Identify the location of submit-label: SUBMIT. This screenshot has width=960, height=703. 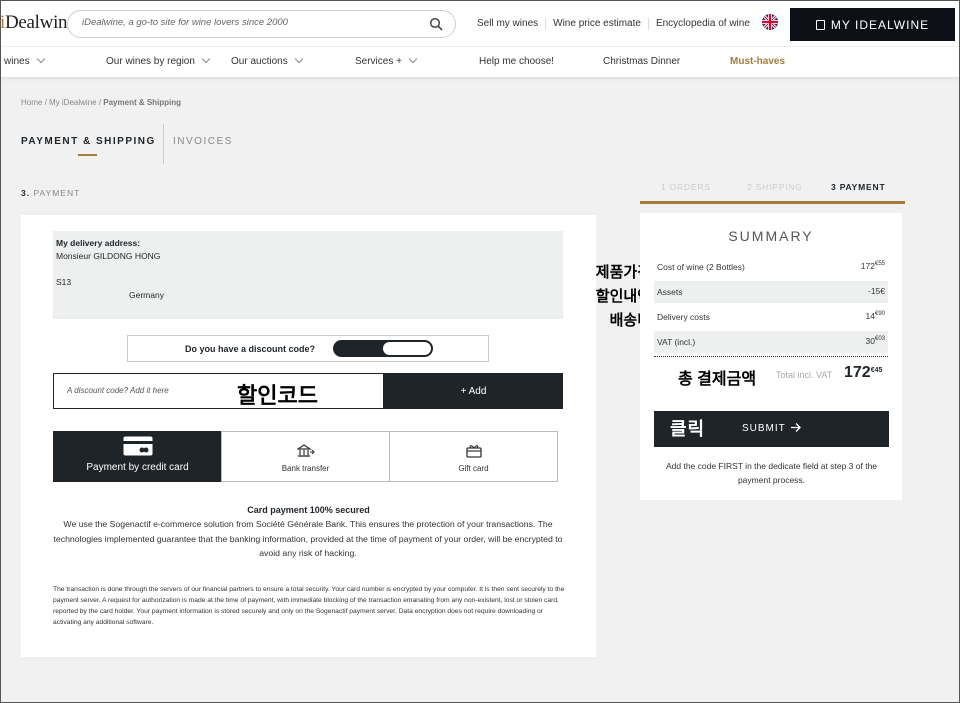
(764, 428).